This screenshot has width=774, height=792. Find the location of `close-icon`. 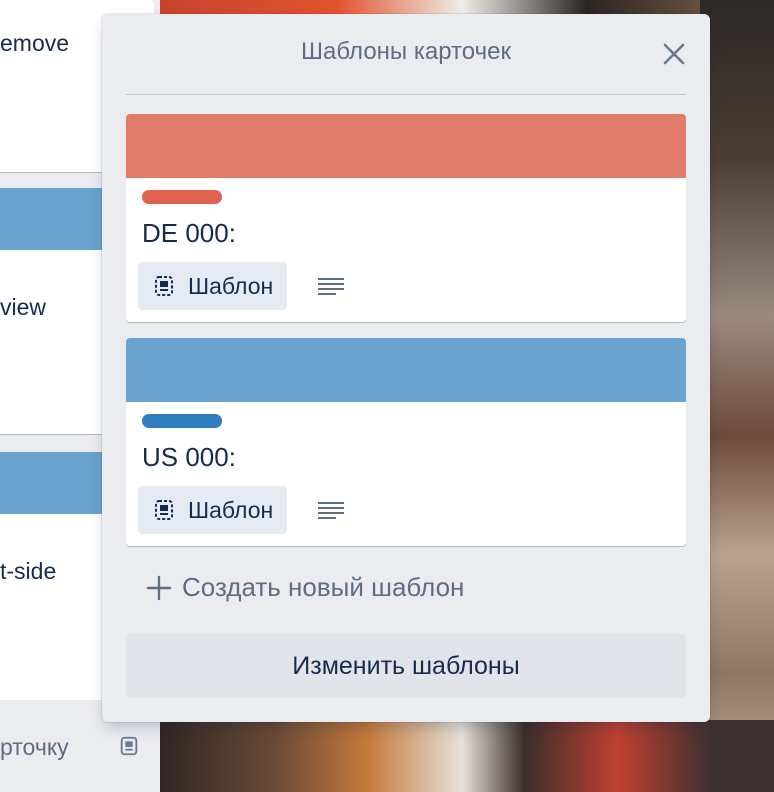

close-icon is located at coordinates (674, 54).